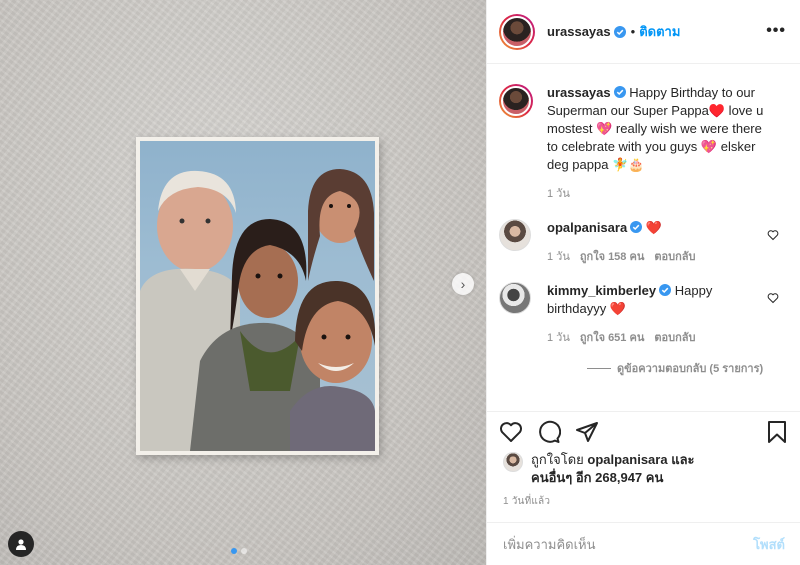 The height and width of the screenshot is (565, 800). Describe the element at coordinates (776, 31) in the screenshot. I see `more-options-icon: •••` at that location.